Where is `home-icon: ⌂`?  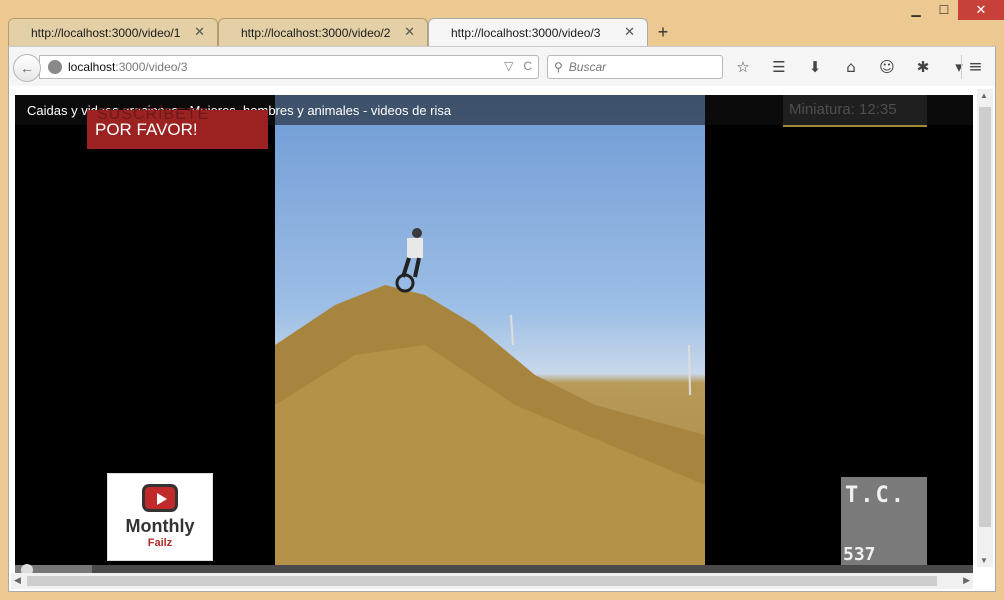 home-icon: ⌂ is located at coordinates (851, 67).